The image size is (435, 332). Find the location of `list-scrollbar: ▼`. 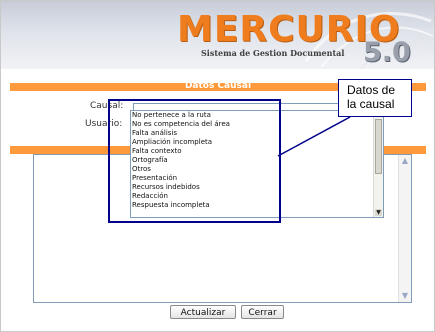

list-scrollbar: ▼ is located at coordinates (378, 164).